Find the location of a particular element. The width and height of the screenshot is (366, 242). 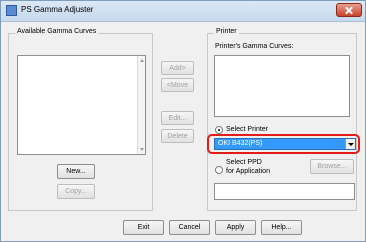

close-button is located at coordinates (349, 10).